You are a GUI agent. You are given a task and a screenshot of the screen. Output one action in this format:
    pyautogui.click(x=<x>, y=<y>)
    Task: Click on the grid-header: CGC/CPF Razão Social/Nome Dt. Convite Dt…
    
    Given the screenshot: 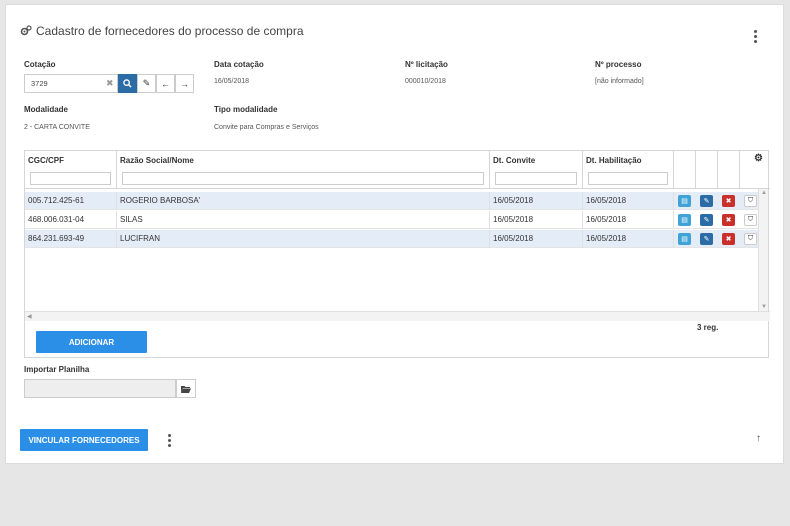 What is the action you would take?
    pyautogui.click(x=397, y=170)
    